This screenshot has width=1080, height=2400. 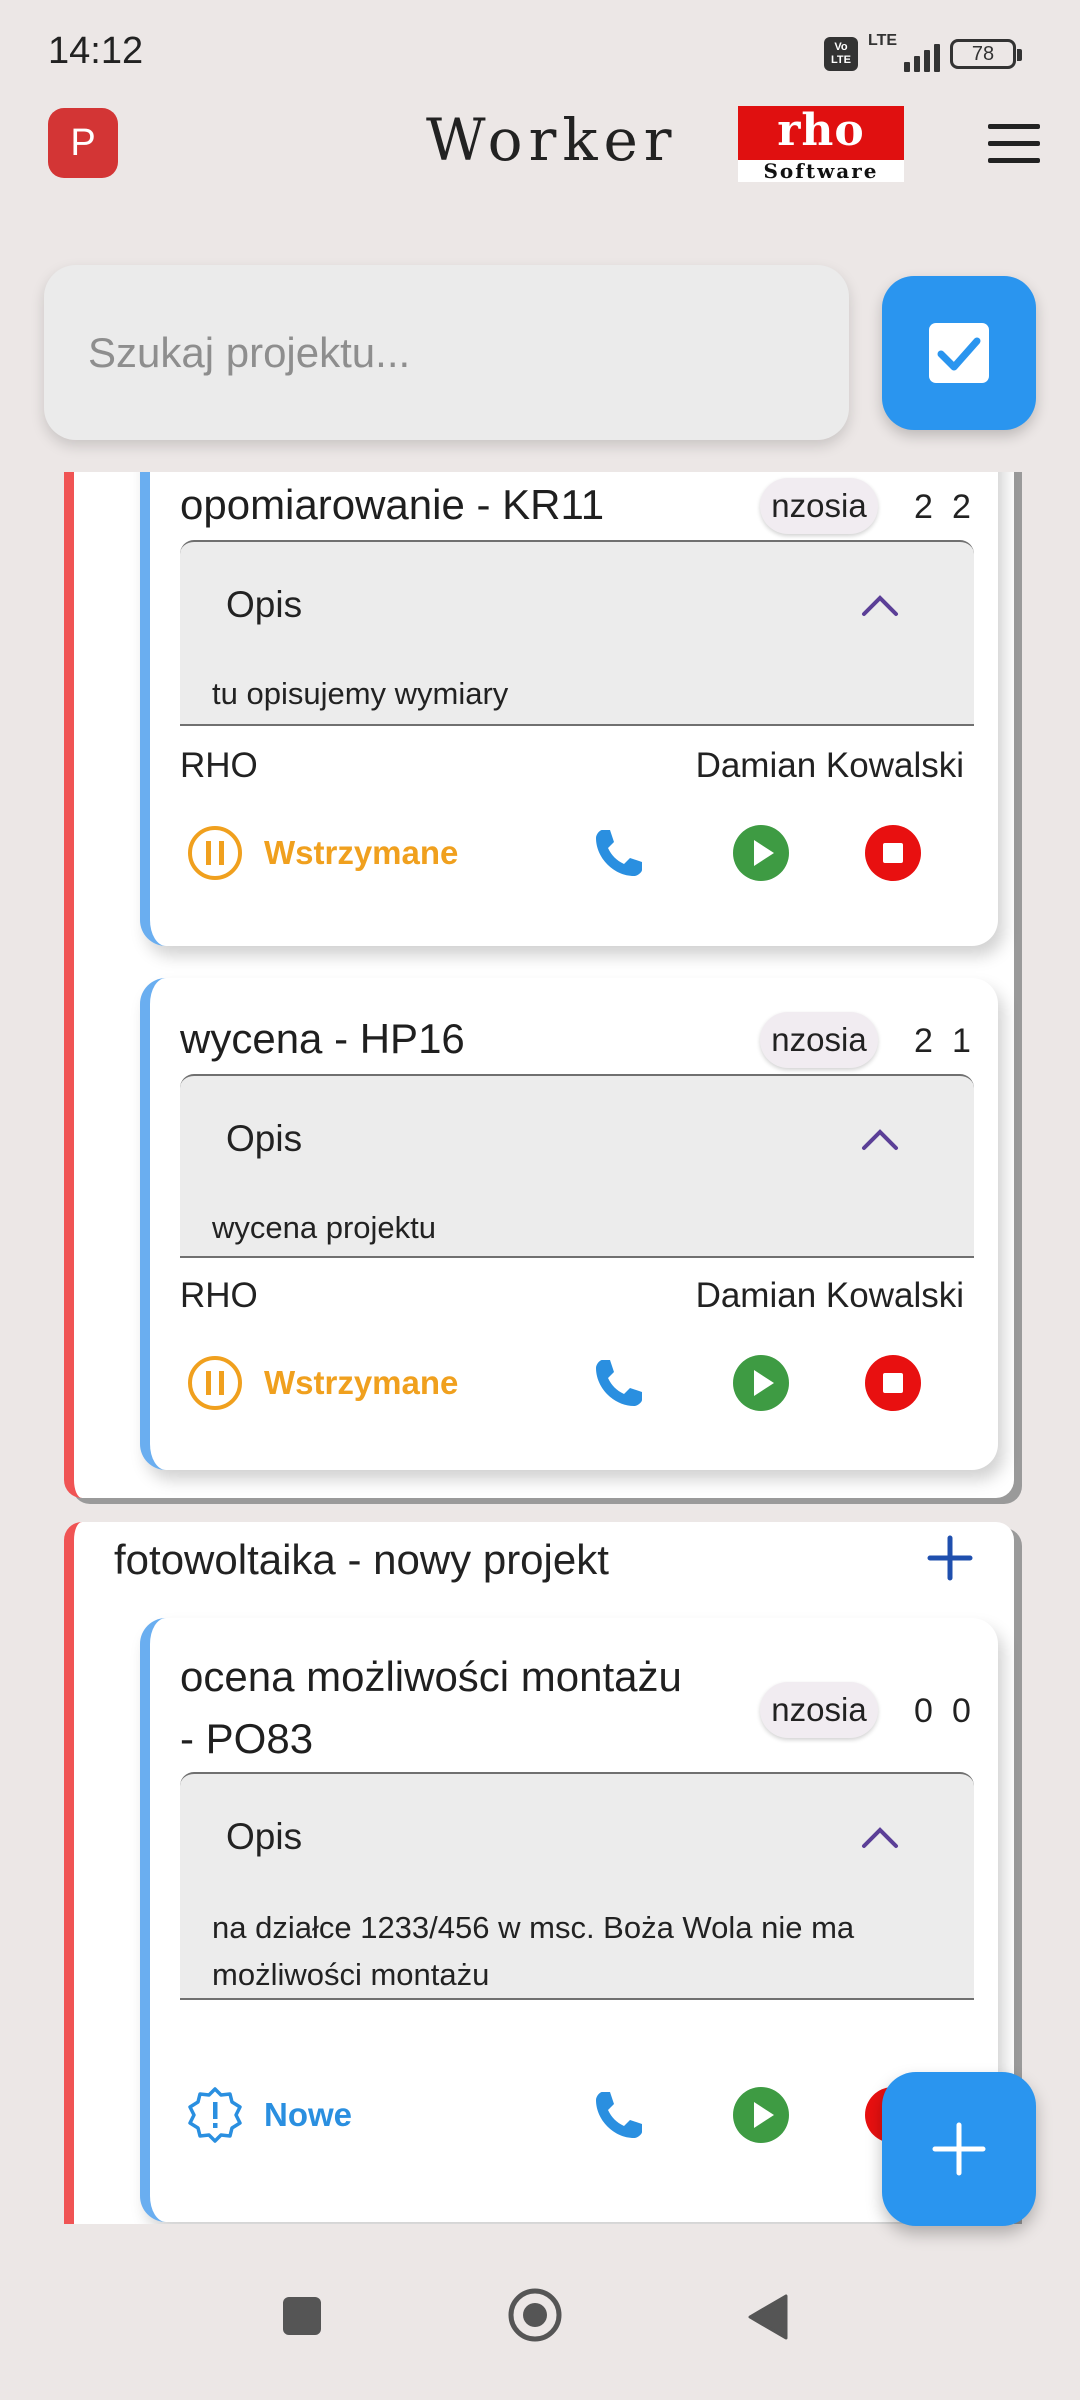 I want to click on system-nav-bar, so click(x=540, y=2320).